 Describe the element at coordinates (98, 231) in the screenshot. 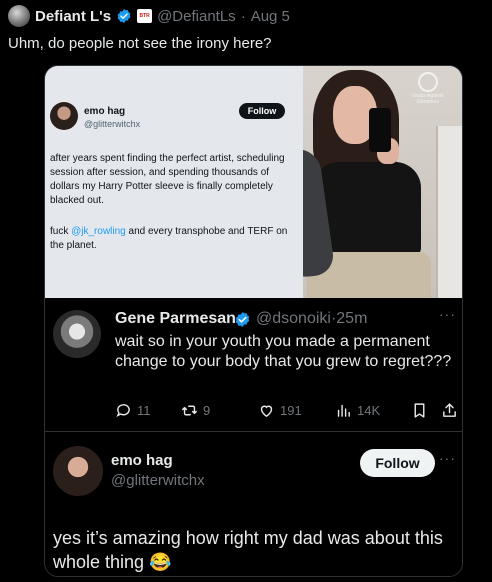

I see `card-mention: @jk_rowling` at that location.